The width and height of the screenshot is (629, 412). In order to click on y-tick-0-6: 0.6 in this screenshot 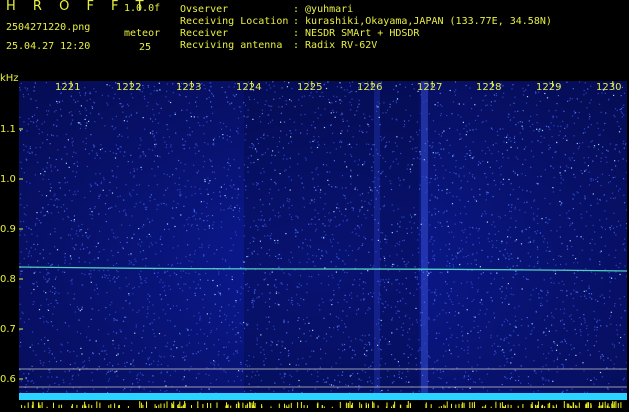, I will do `click(8, 379)`.